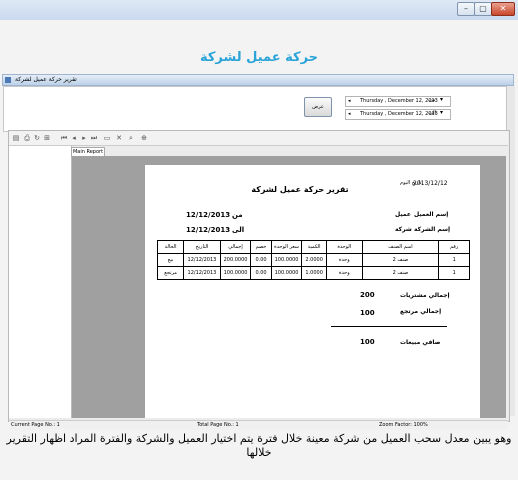 Image resolution: width=518 pixels, height=480 pixels. I want to click on refresh-icon: ↻, so click(37, 138).